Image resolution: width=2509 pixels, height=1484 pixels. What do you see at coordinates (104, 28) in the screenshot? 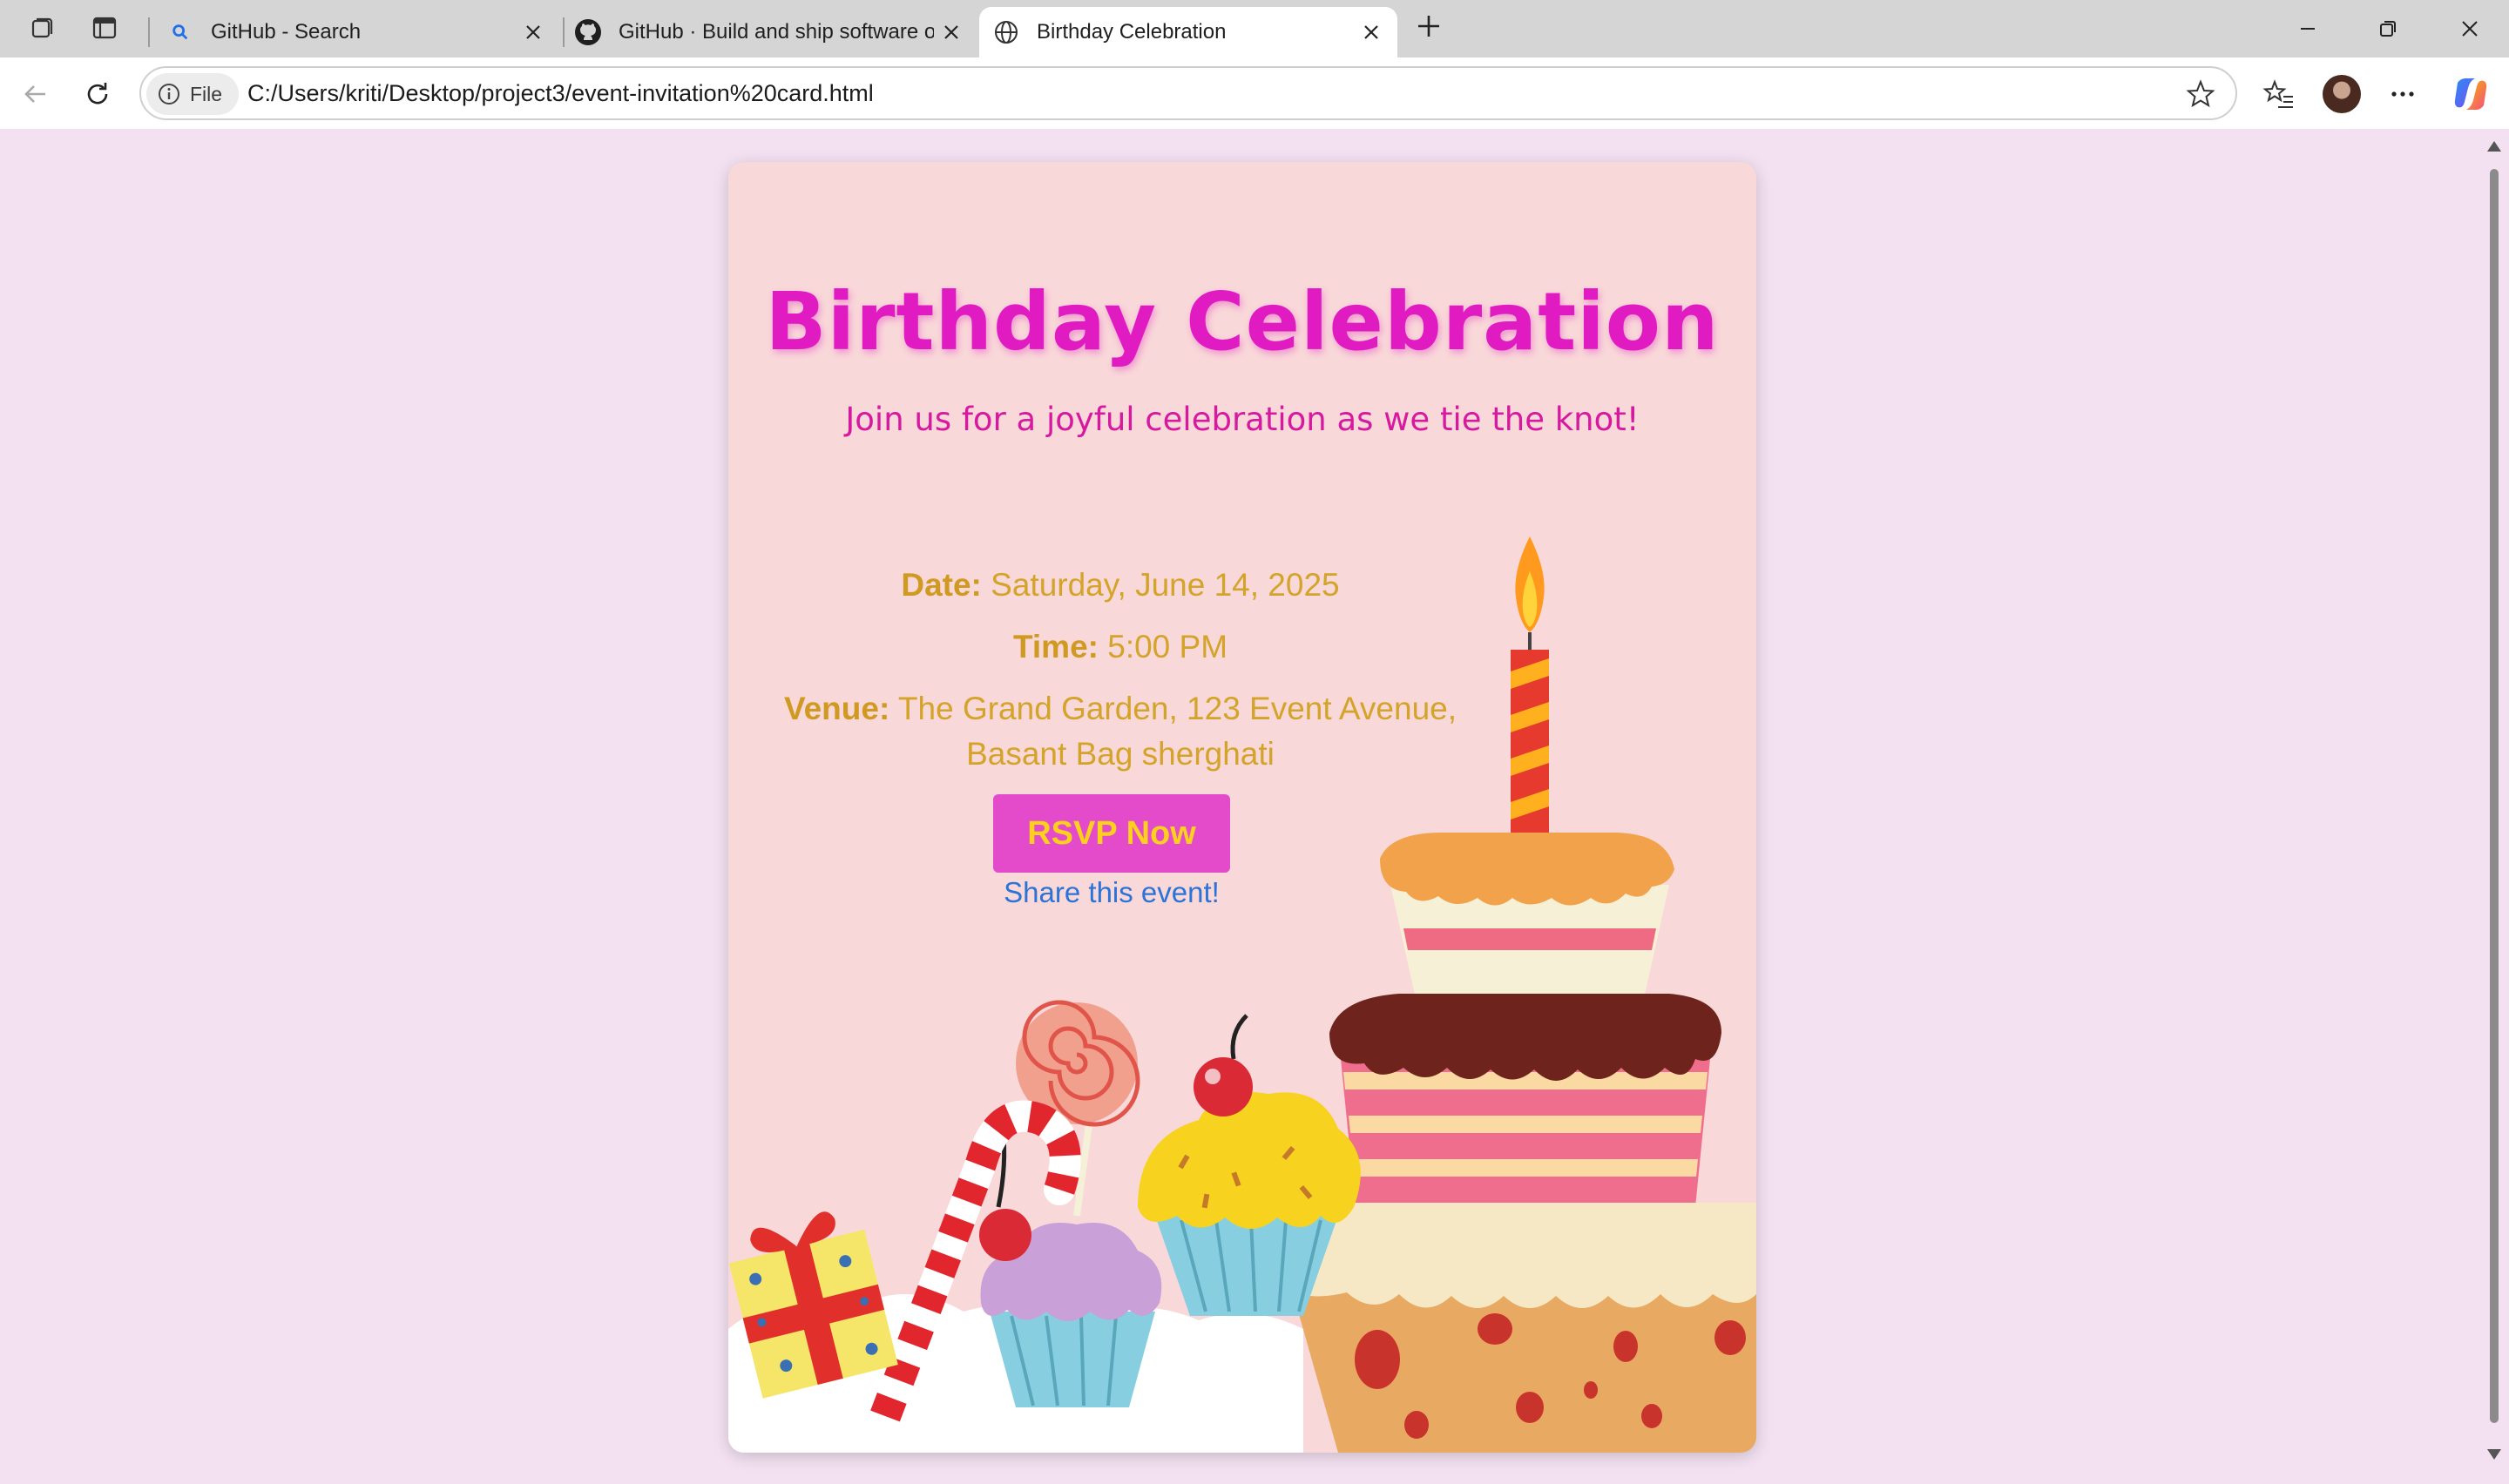
I see `vertical-tabs-icon` at bounding box center [104, 28].